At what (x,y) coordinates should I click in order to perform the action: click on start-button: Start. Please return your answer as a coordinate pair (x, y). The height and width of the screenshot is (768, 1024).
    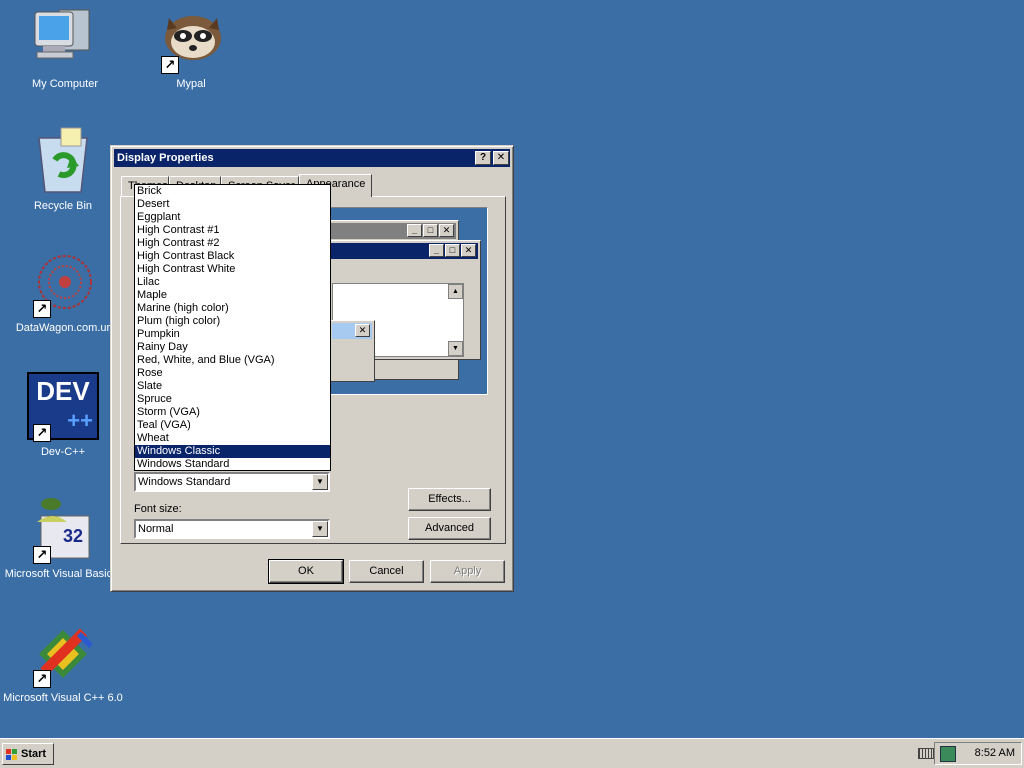
    Looking at the image, I should click on (28, 754).